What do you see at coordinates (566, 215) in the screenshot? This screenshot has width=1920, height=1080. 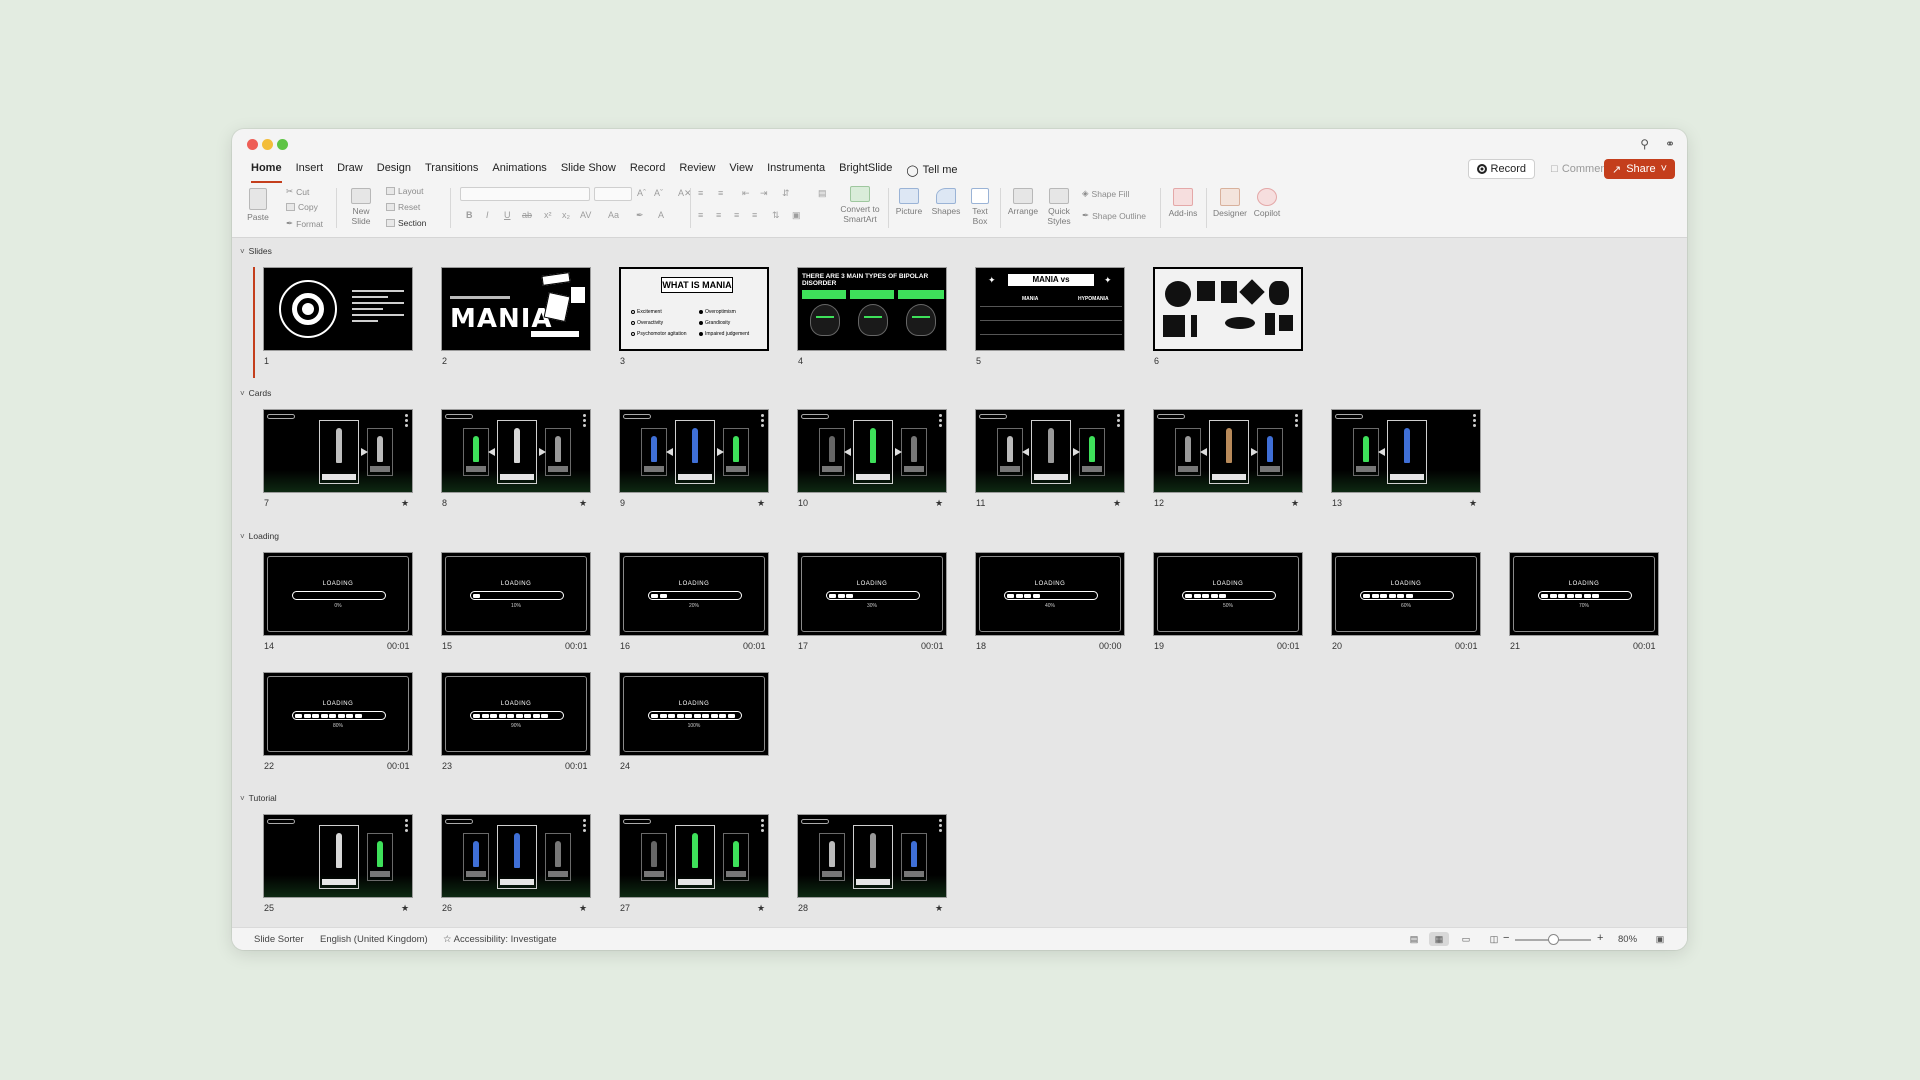 I see `subscript-icon: x₂` at bounding box center [566, 215].